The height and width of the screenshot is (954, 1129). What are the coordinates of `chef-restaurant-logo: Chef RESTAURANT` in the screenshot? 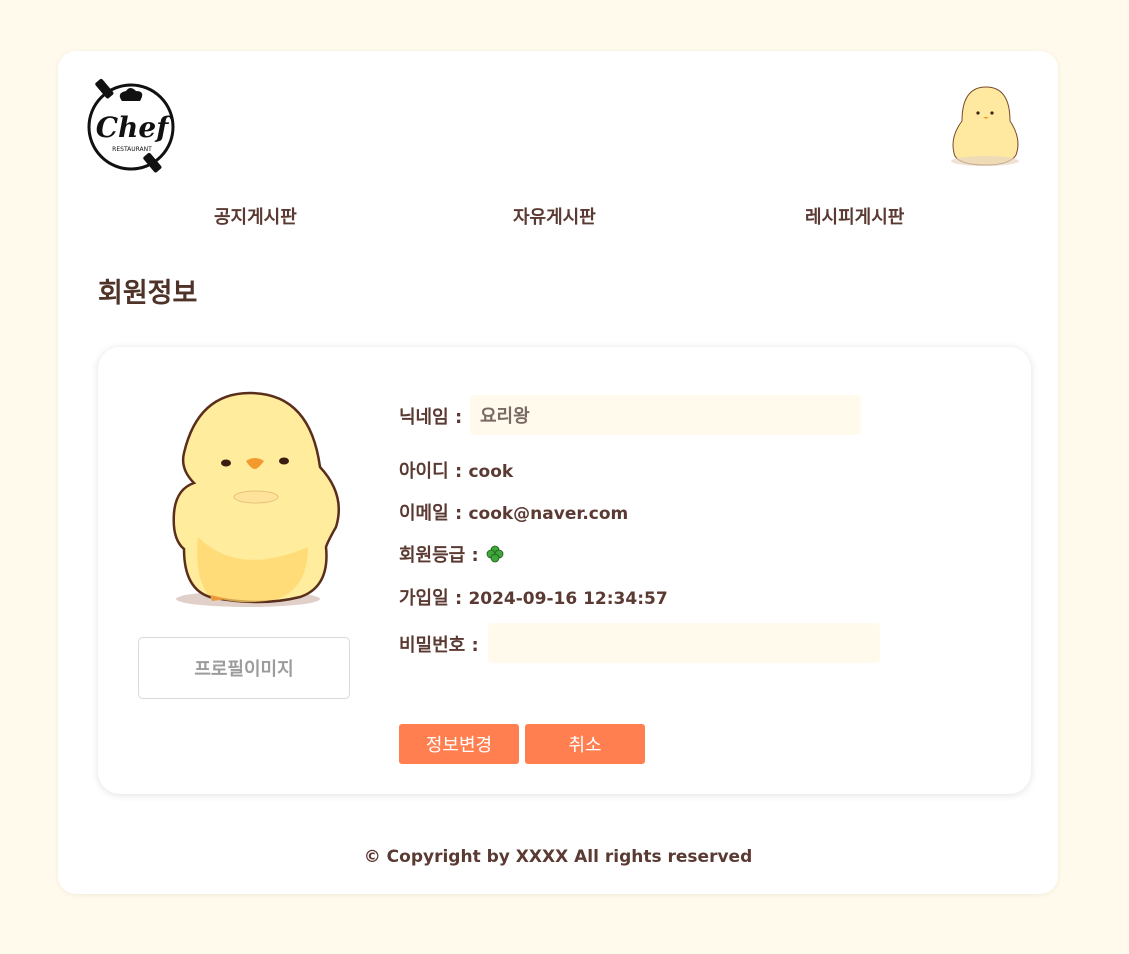 It's located at (133, 126).